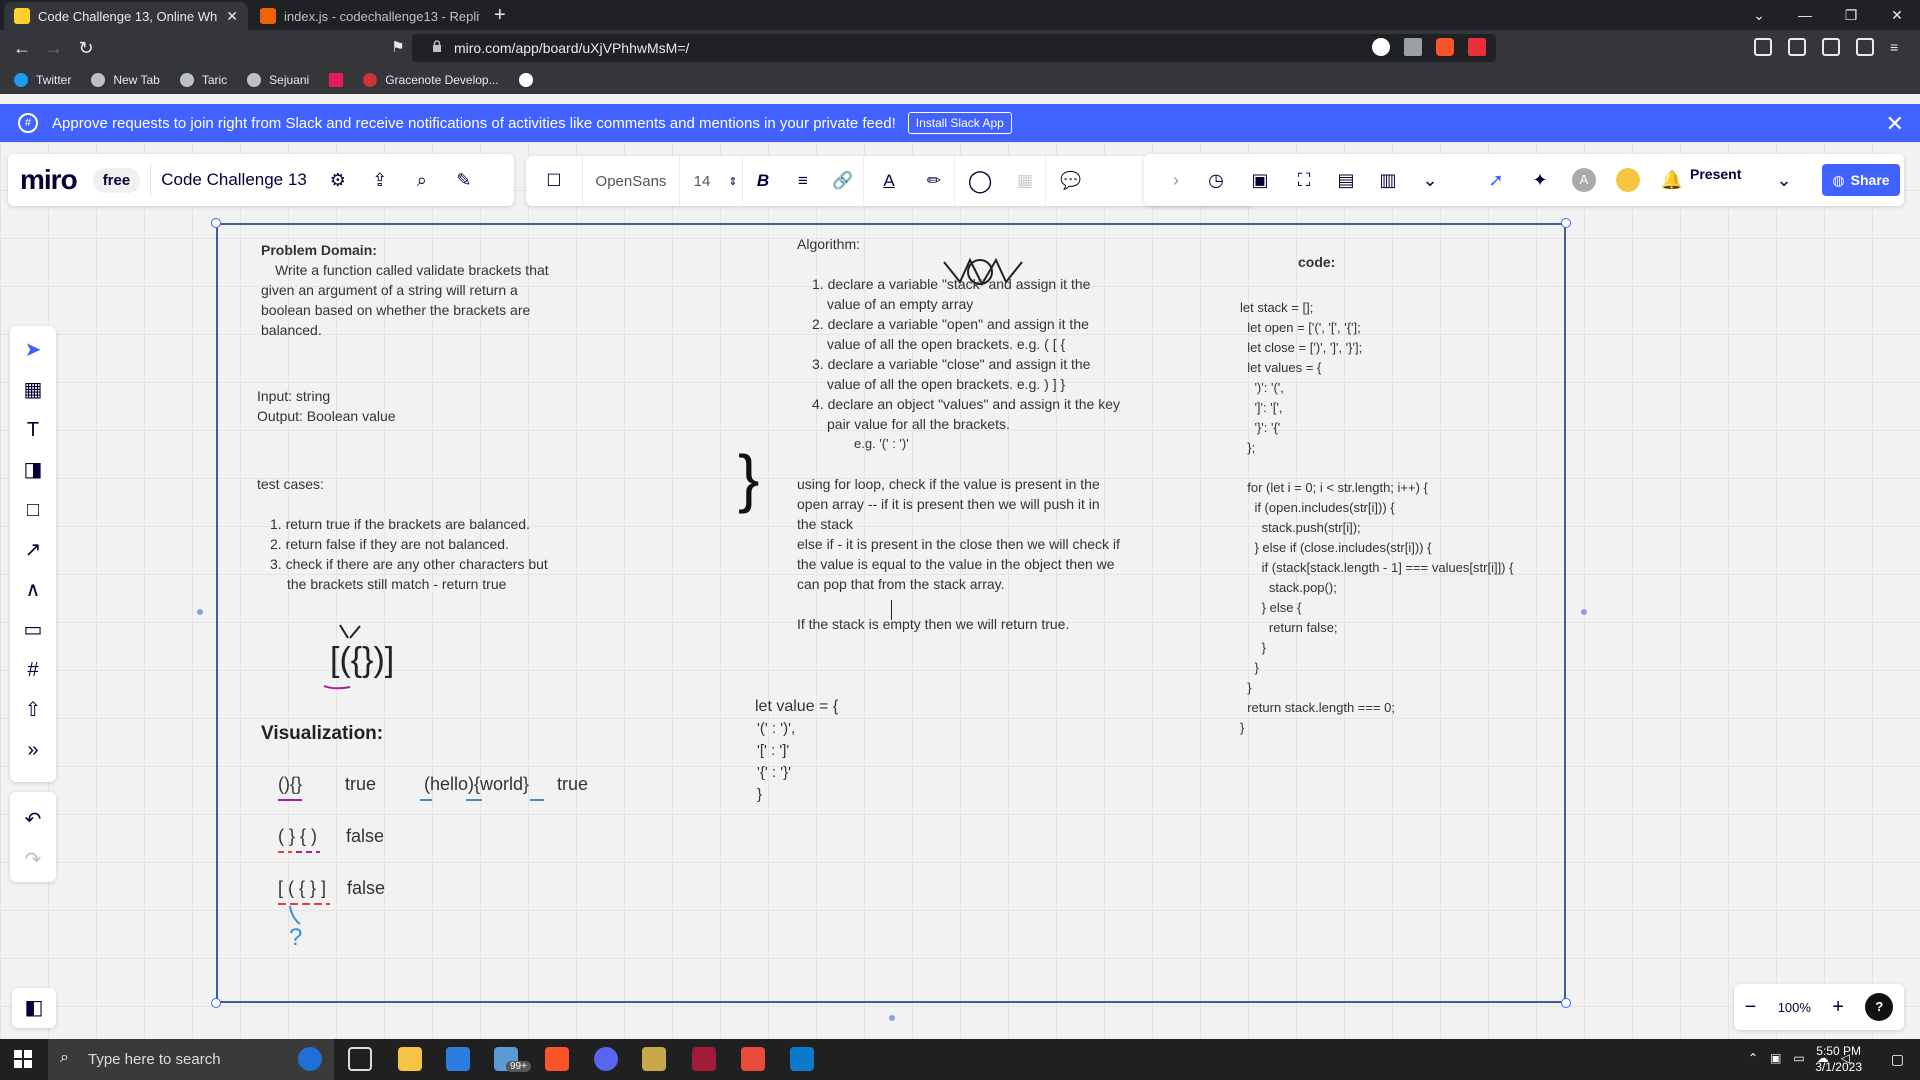 The image size is (1920, 1080). What do you see at coordinates (733, 181) in the screenshot?
I see `font-size-stepper-icon: ⇕` at bounding box center [733, 181].